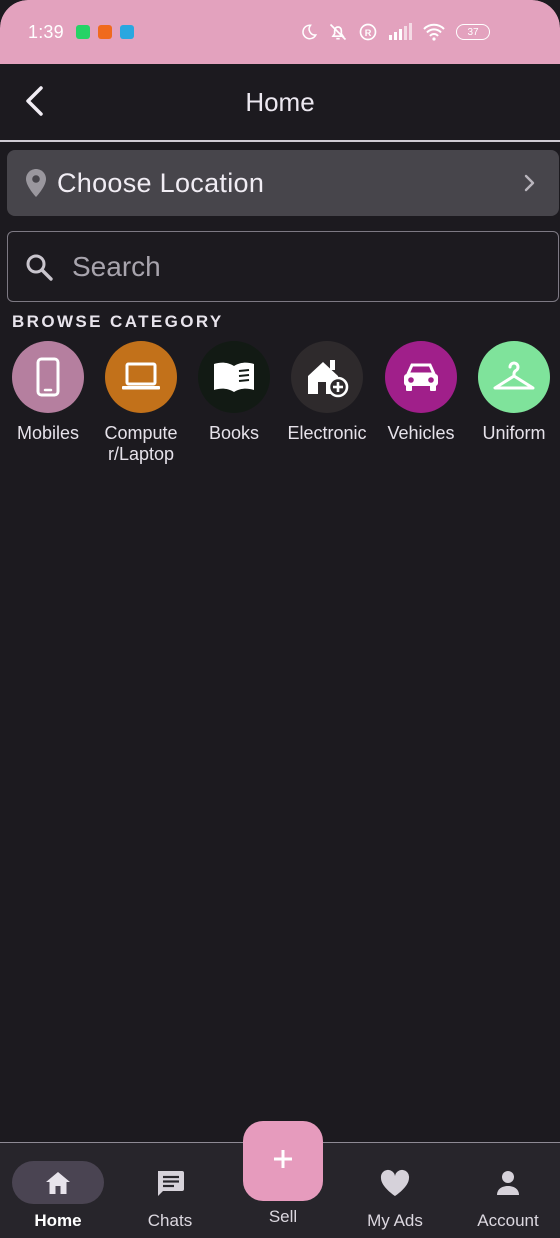  I want to click on bottom-navigation: Home Chats Sell My Ads Account, so click(280, 1179).